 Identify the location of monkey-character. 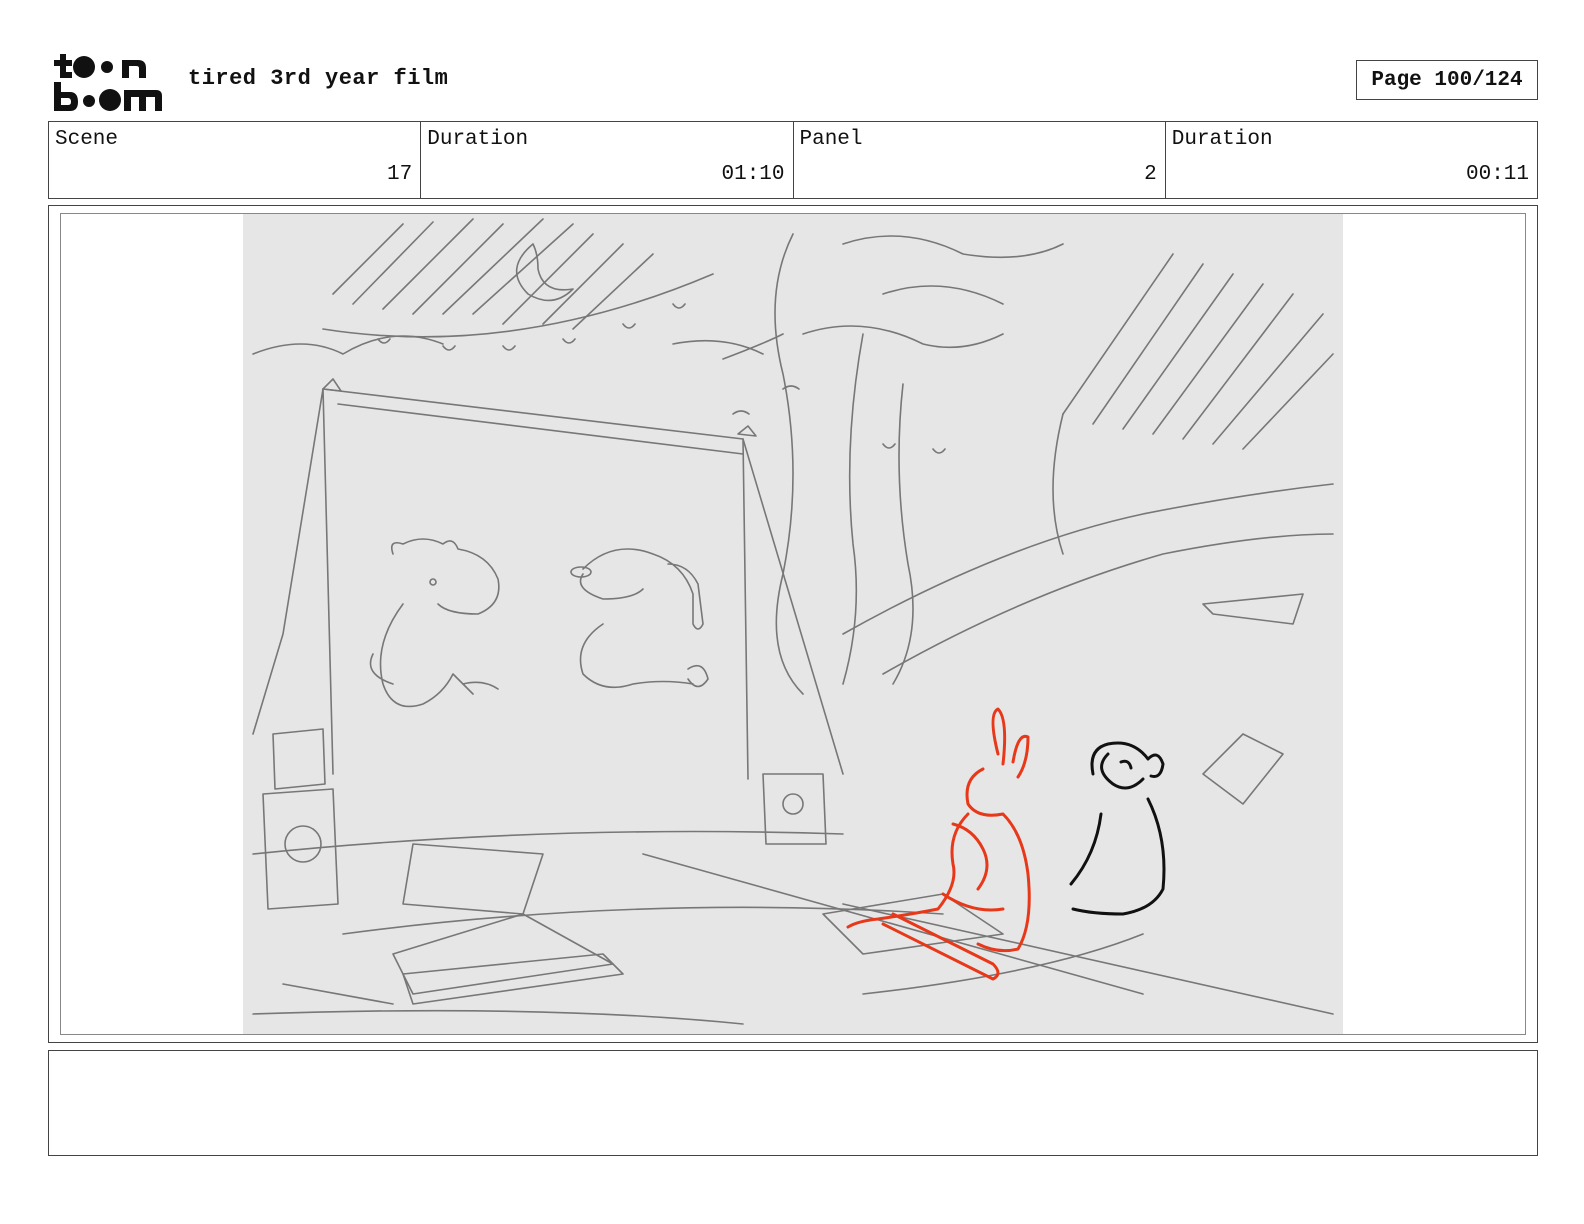
(1117, 828).